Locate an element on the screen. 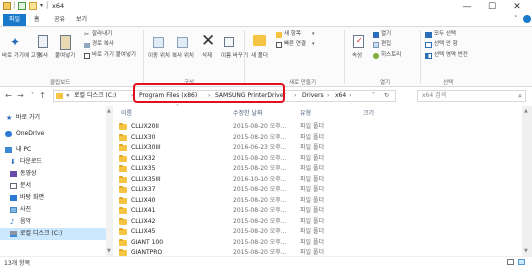 This screenshot has height=267, width=532. drive-icon is located at coordinates (13, 234).